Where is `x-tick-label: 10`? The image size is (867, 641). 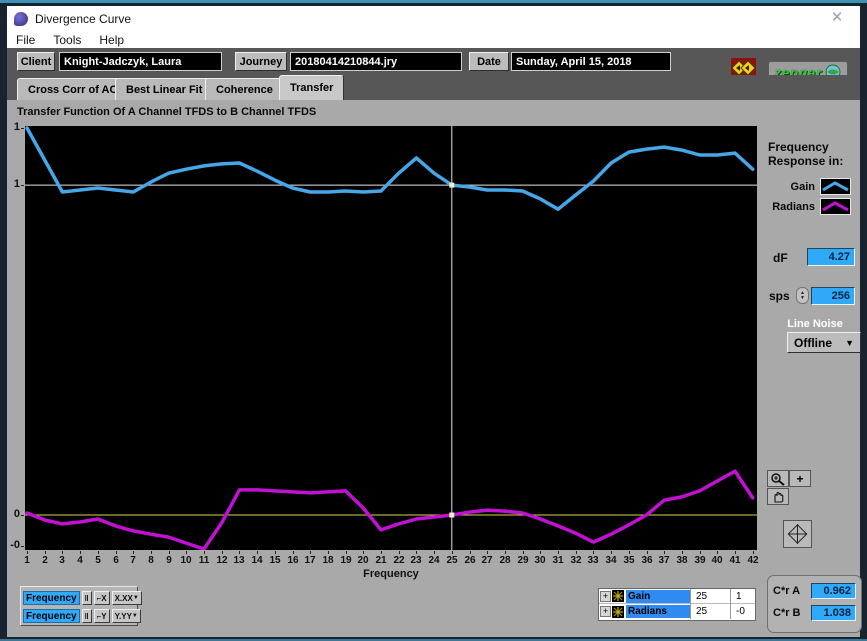
x-tick-label: 10 is located at coordinates (186, 560).